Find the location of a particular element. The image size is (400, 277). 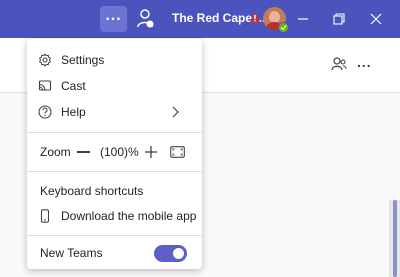

menu-item-label: New Teams is located at coordinates (71, 253).